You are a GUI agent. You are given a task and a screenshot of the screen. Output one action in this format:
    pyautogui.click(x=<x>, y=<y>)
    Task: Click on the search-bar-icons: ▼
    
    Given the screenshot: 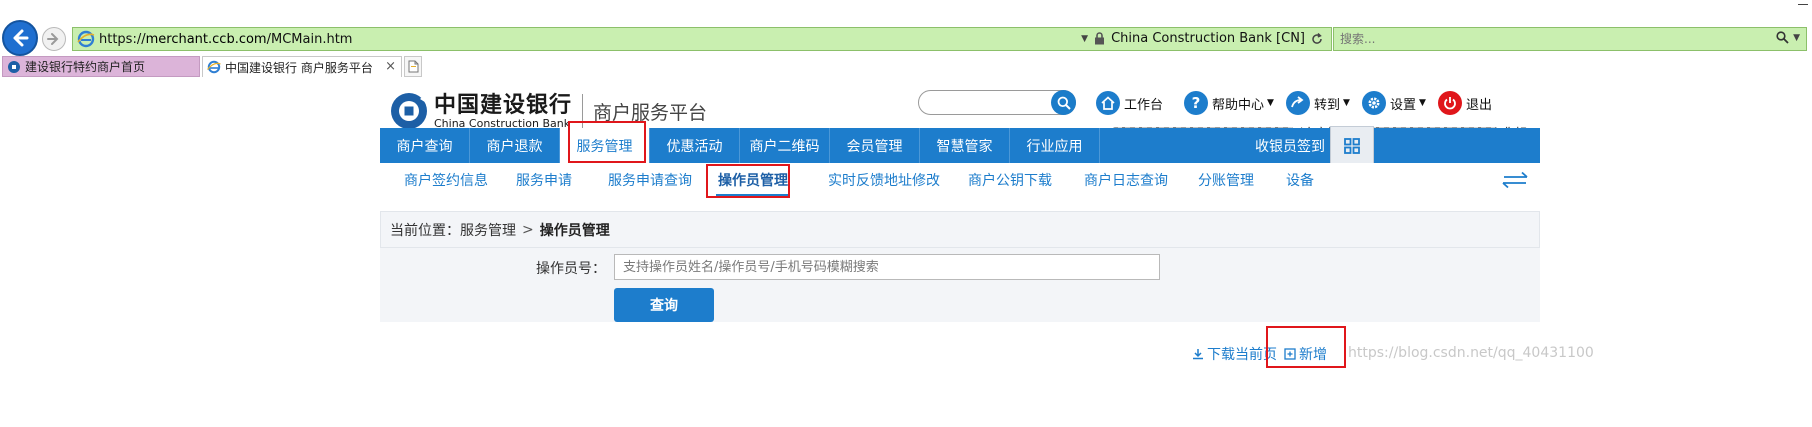 What is the action you would take?
    pyautogui.click(x=1788, y=37)
    